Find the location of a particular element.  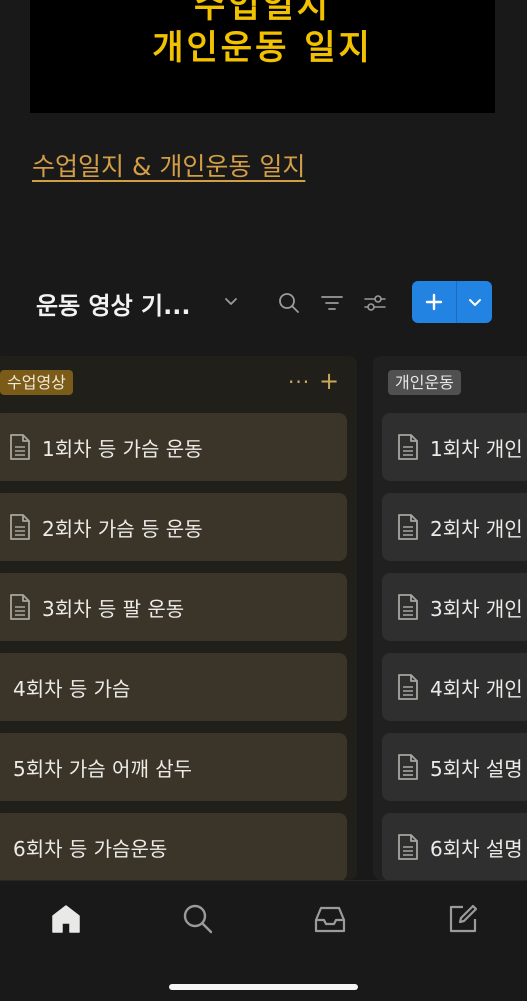

add-card-button: + is located at coordinates (329, 381).